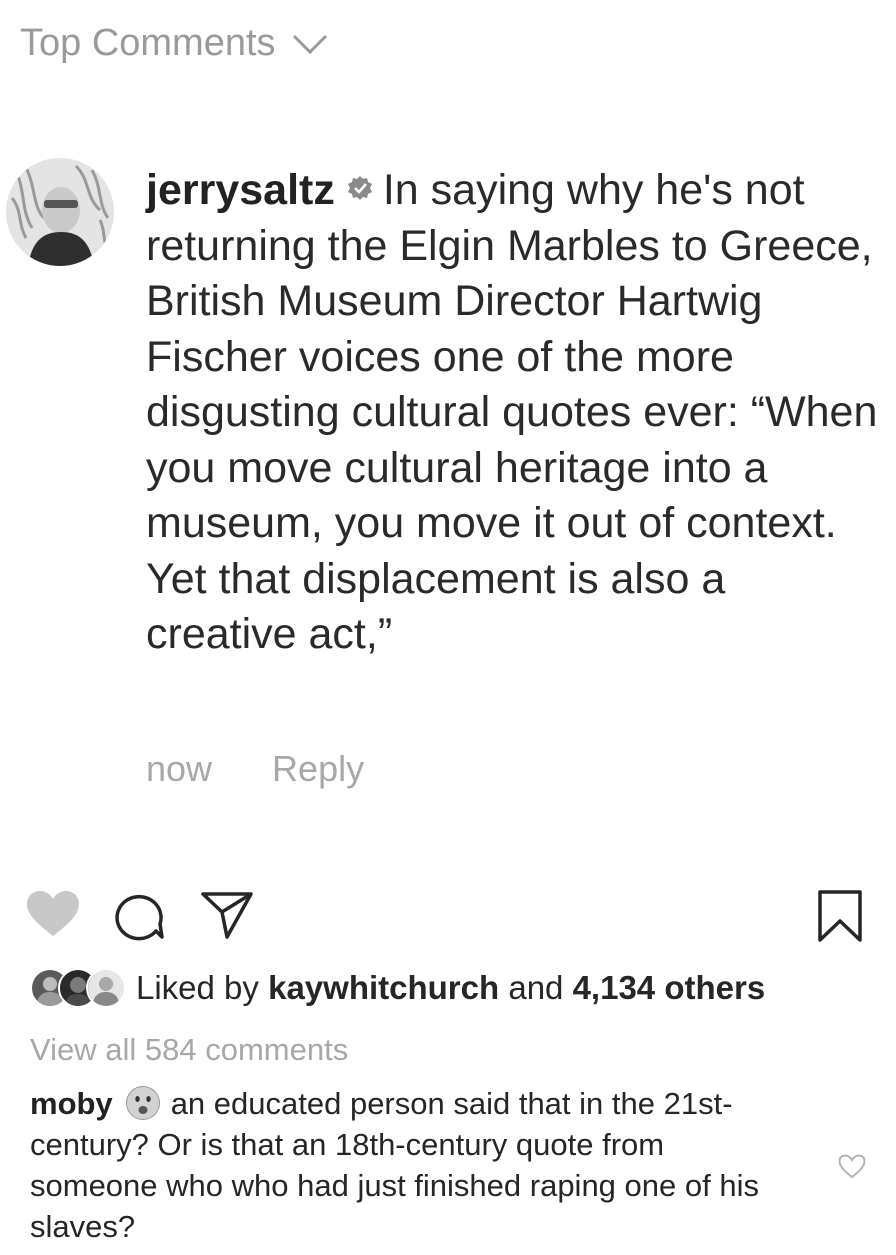  What do you see at coordinates (310, 44) in the screenshot?
I see `chevron-down-icon` at bounding box center [310, 44].